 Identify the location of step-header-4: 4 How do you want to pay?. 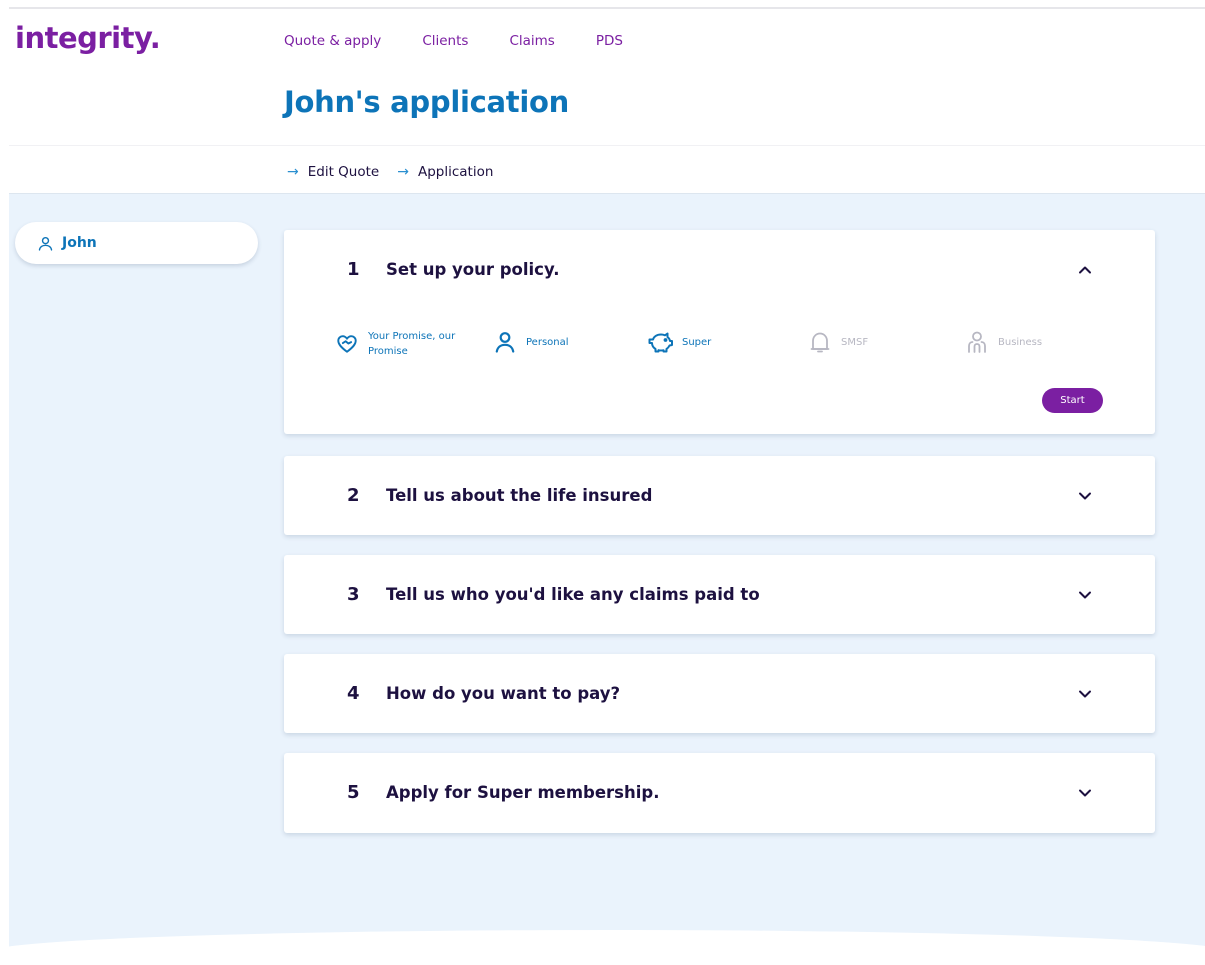
(719, 694).